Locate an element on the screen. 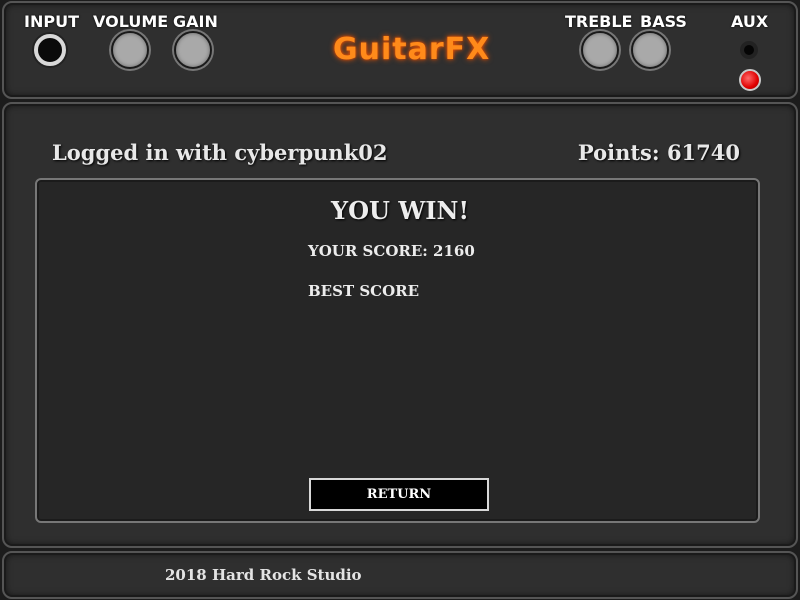 This screenshot has width=800, height=600. volume-knob is located at coordinates (130, 50).